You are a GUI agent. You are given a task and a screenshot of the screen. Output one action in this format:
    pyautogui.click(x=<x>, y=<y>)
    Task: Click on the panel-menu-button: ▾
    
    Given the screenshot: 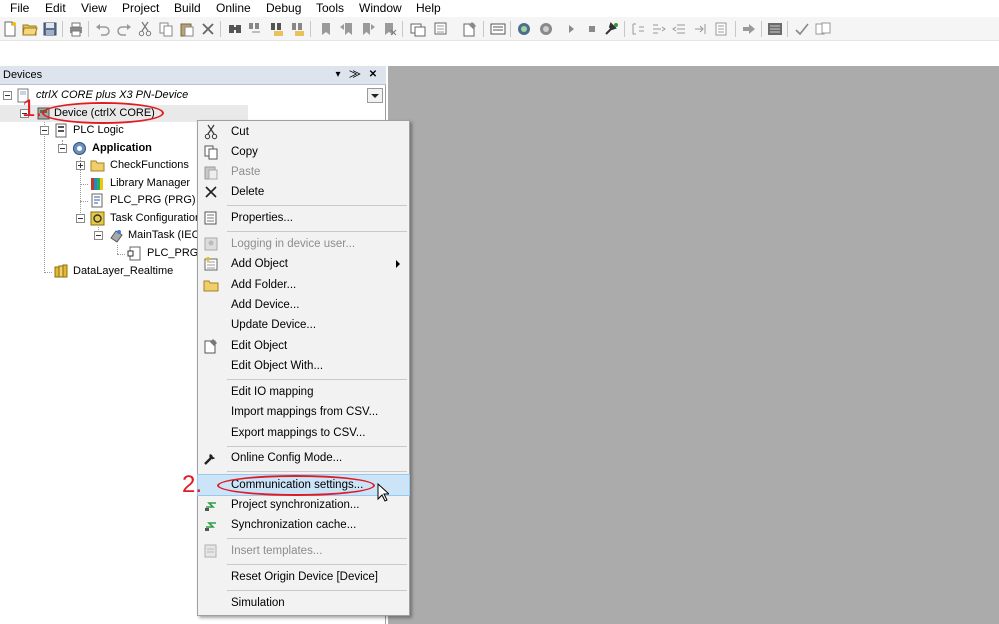 What is the action you would take?
    pyautogui.click(x=338, y=75)
    